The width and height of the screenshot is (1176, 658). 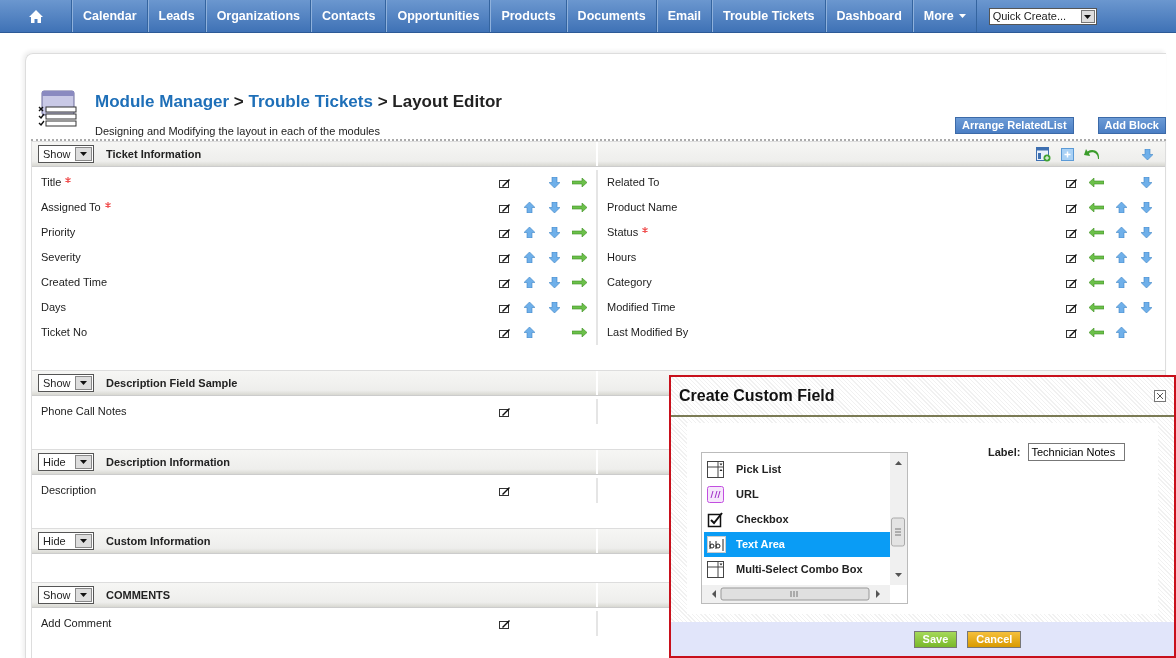 I want to click on nav-link: Trouble Tickets, so click(x=769, y=16).